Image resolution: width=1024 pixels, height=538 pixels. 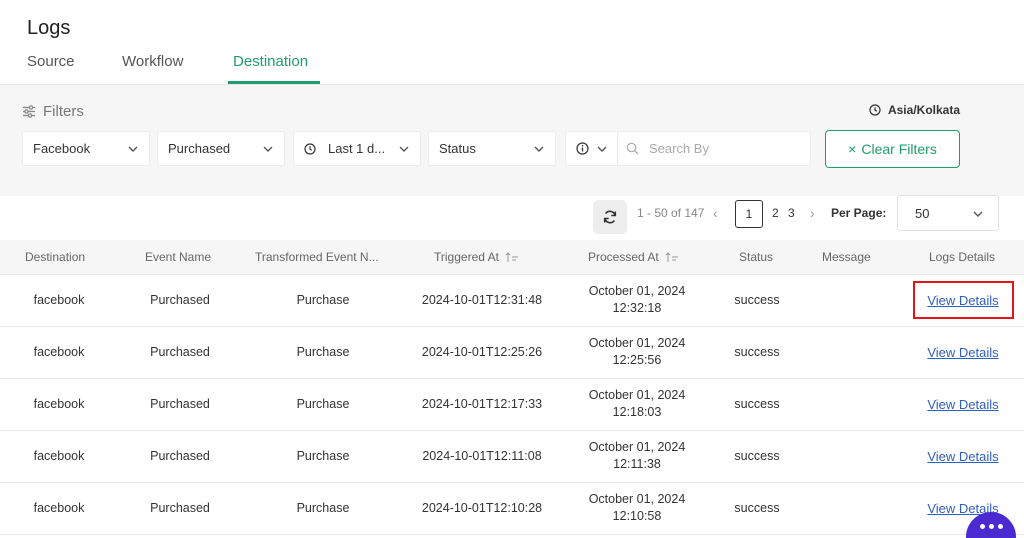 What do you see at coordinates (62, 148) in the screenshot?
I see `destination-select-value: Facebook` at bounding box center [62, 148].